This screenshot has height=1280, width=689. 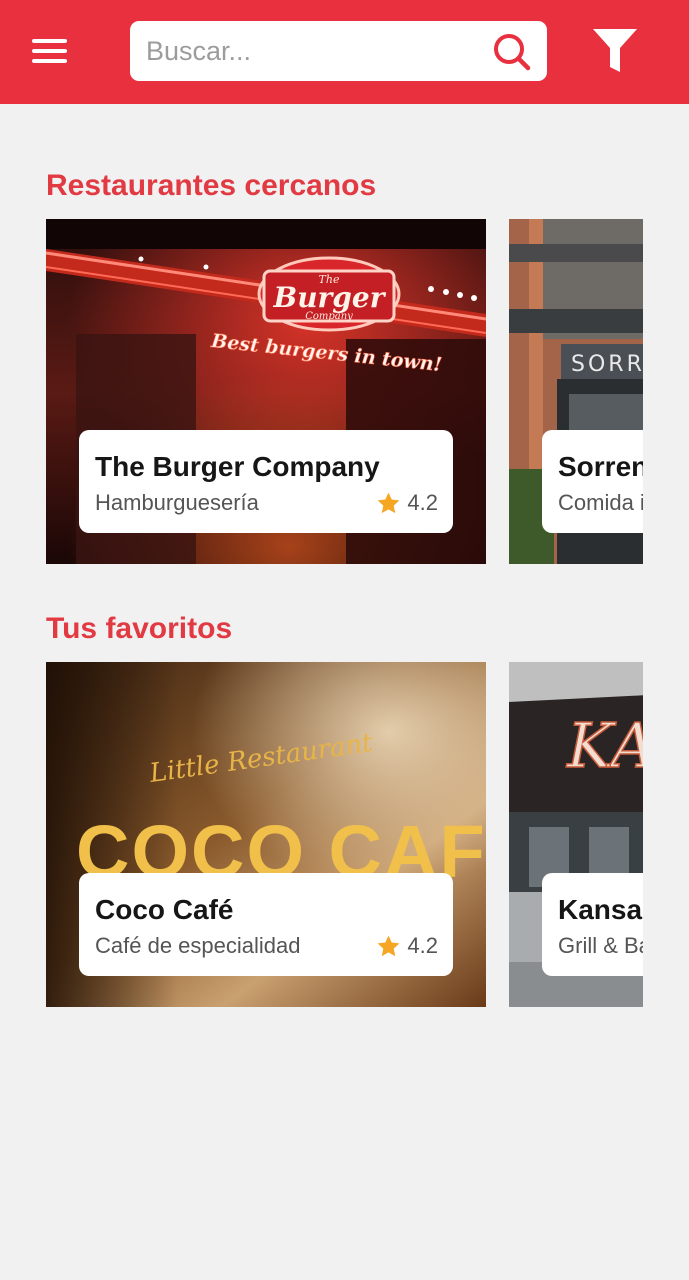 What do you see at coordinates (316, 51) in the screenshot?
I see `search-input` at bounding box center [316, 51].